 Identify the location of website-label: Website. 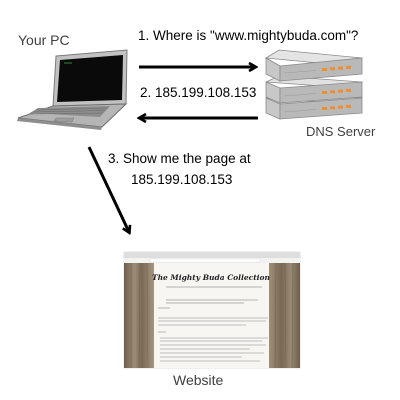
(198, 380).